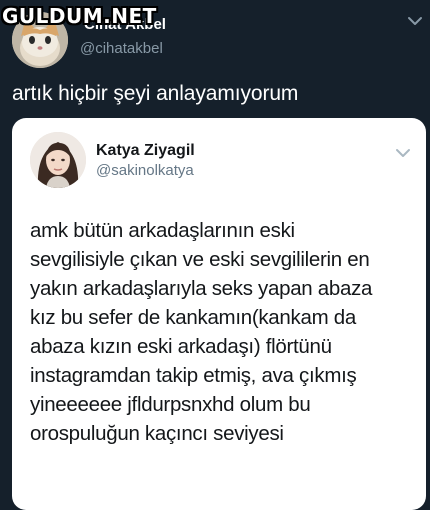 The image size is (430, 510). Describe the element at coordinates (162, 230) in the screenshot. I see `quoted-text-line: amk bütün arkadaşlarının eski` at that location.